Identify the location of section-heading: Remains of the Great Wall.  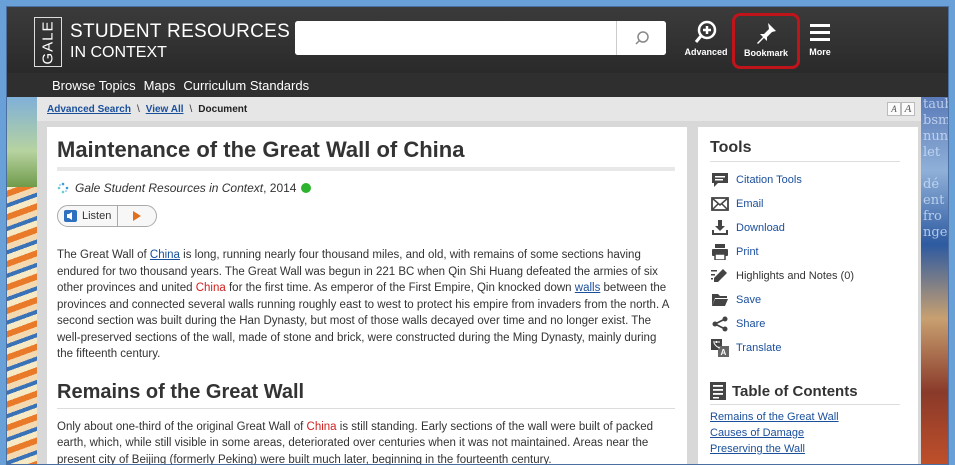
(366, 395).